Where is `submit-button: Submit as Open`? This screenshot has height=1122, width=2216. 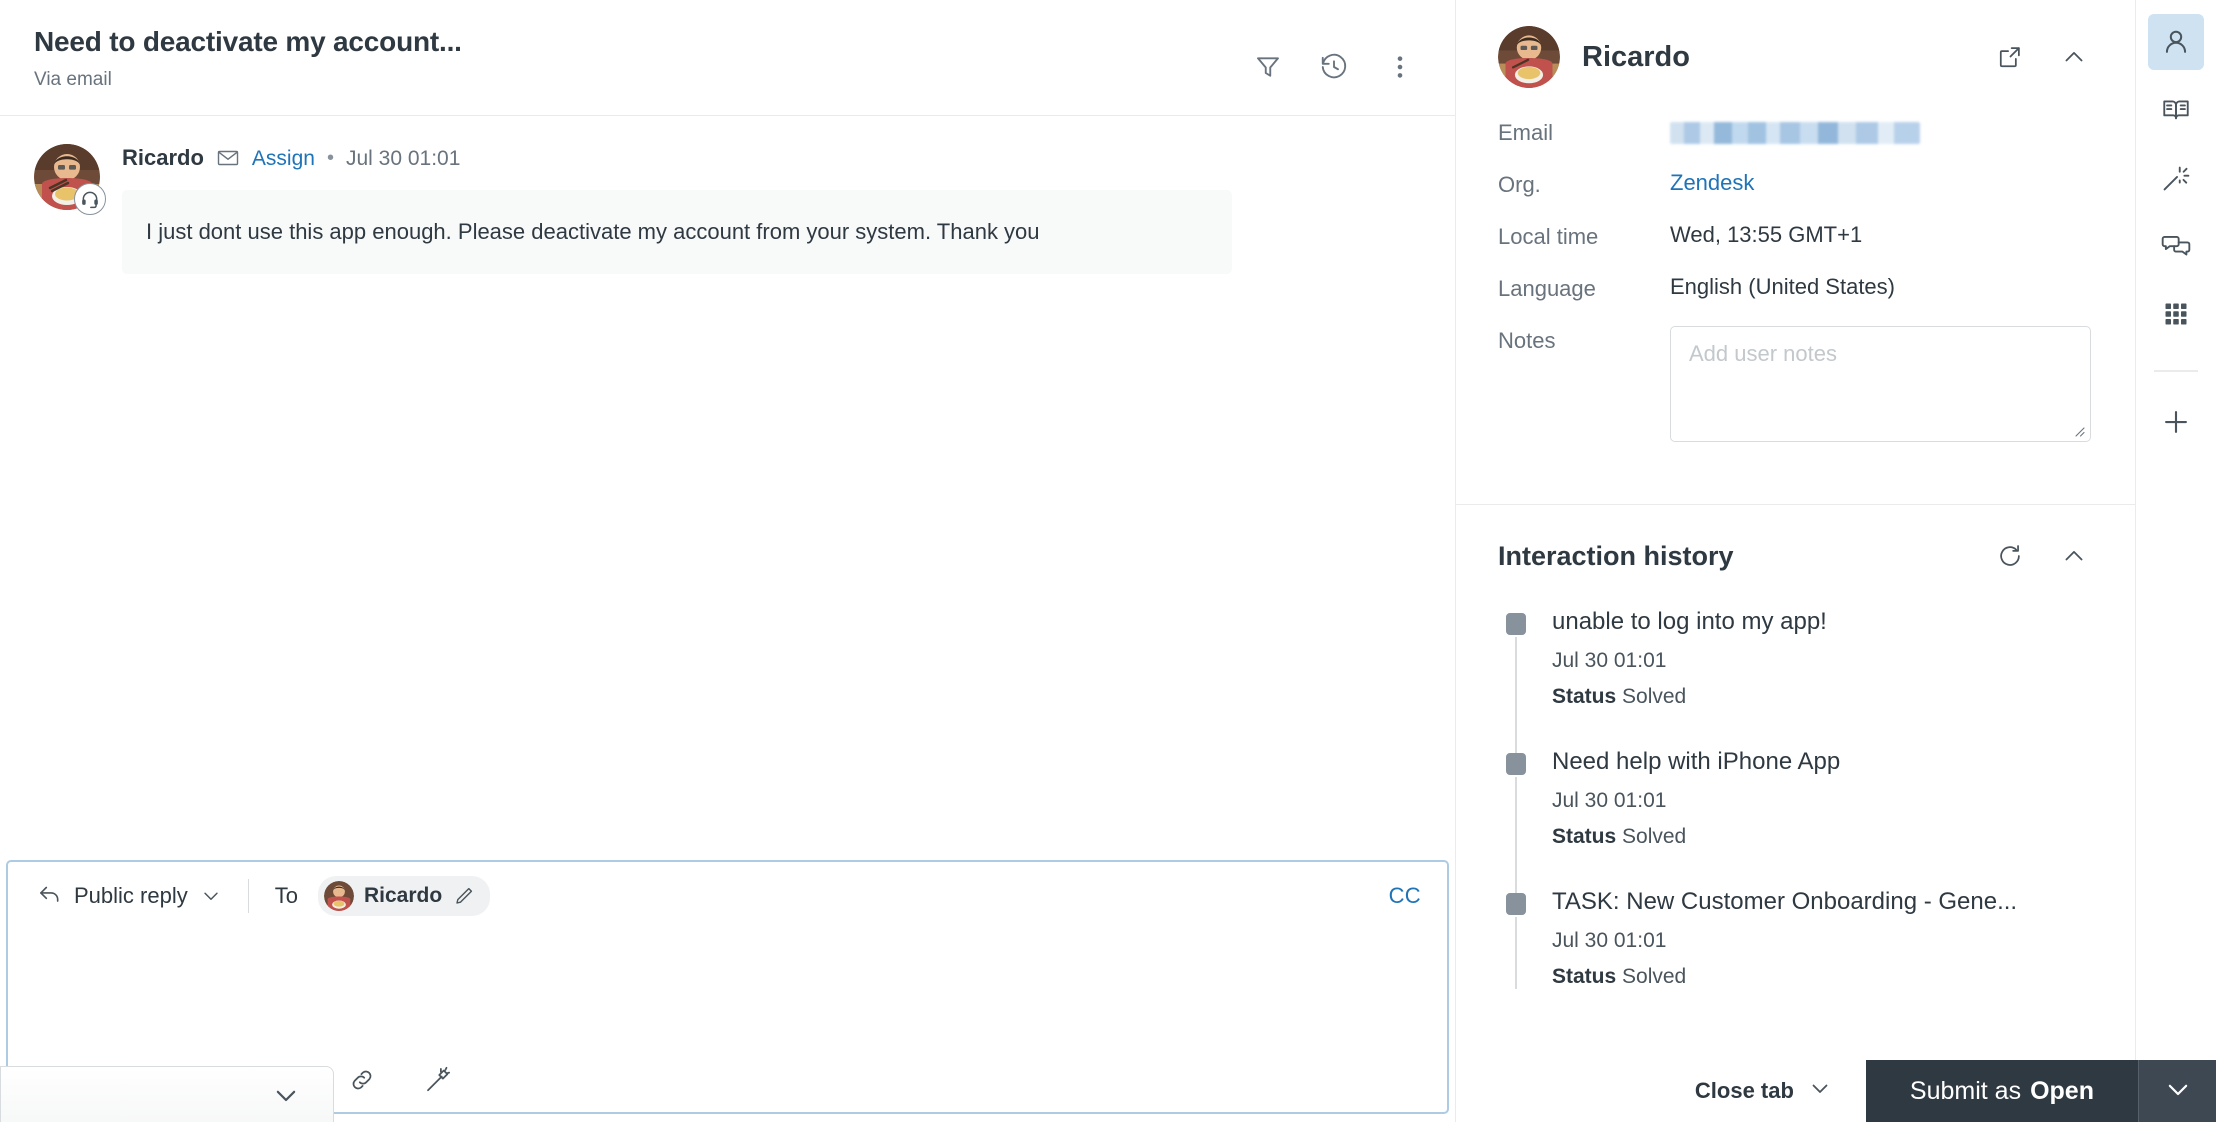
submit-button: Submit as Open is located at coordinates (2001, 1091).